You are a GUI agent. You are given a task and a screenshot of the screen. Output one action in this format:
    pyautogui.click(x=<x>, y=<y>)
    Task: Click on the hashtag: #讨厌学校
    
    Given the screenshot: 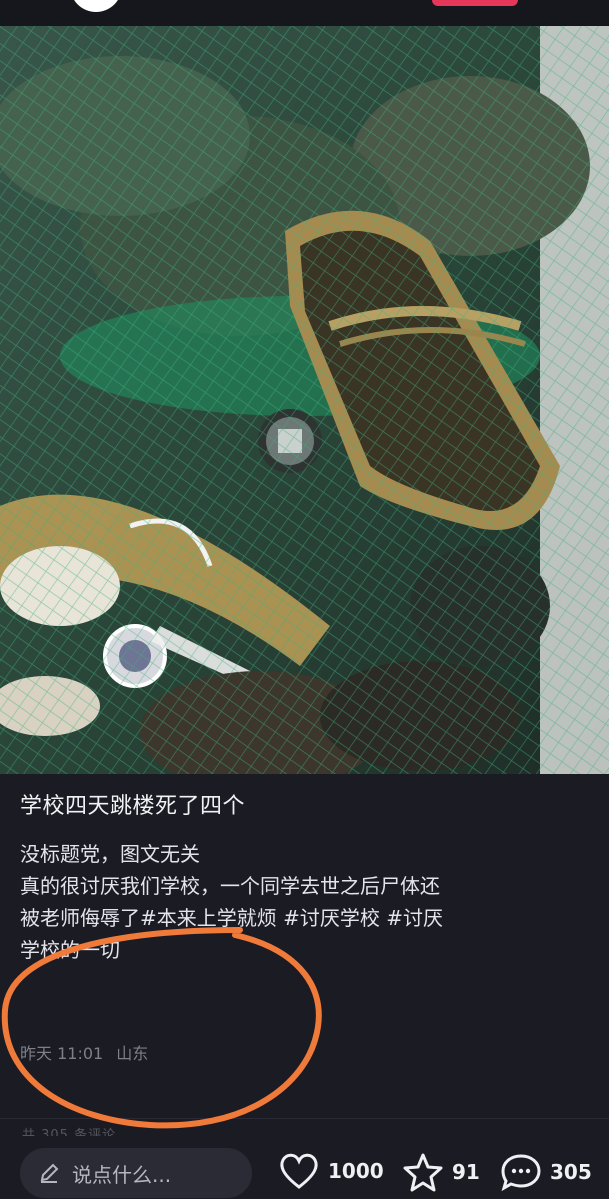 What is the action you would take?
    pyautogui.click(x=331, y=918)
    